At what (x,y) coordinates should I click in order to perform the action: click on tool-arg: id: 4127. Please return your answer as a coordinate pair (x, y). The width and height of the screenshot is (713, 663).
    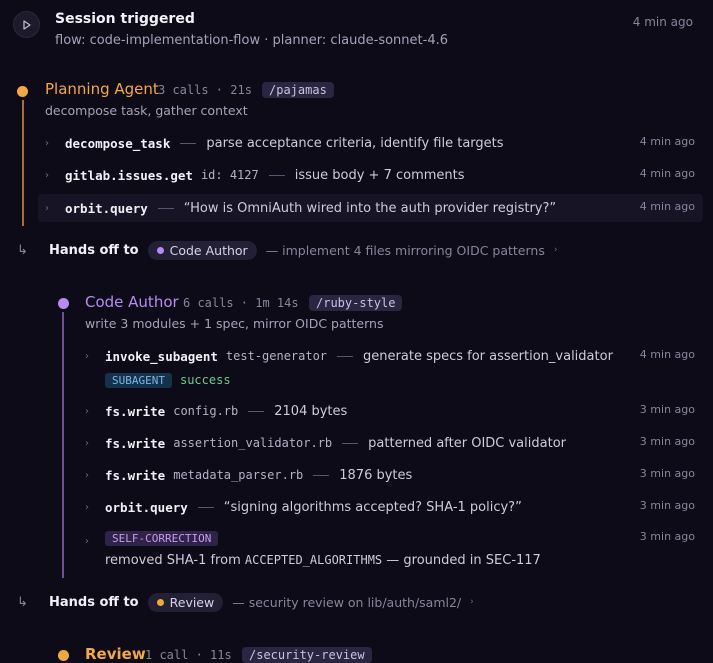
    Looking at the image, I should click on (229, 175).